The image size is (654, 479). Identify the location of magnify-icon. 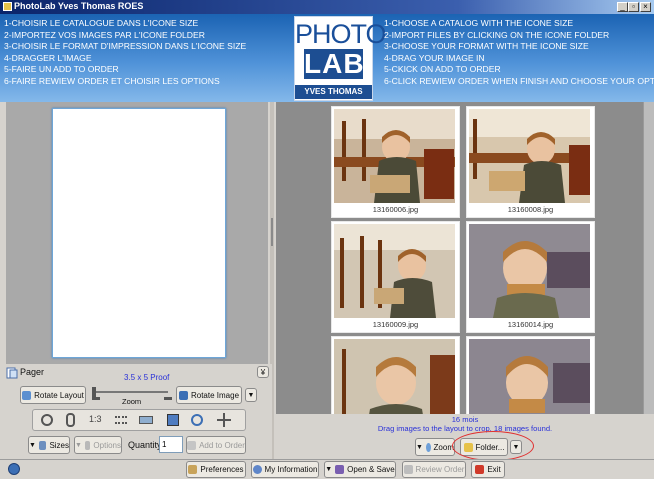
(197, 420).